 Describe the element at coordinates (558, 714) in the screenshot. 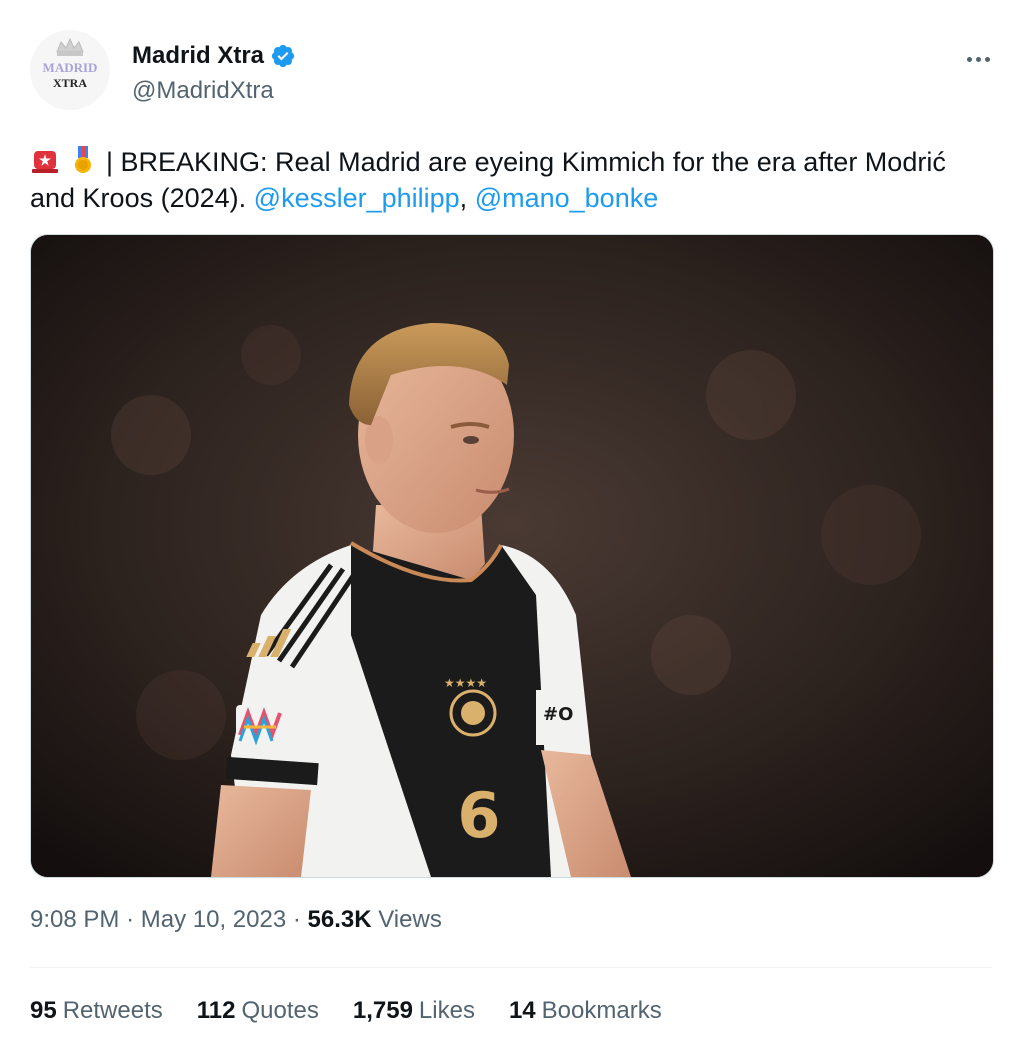

I see `sleeve-text: #O` at that location.